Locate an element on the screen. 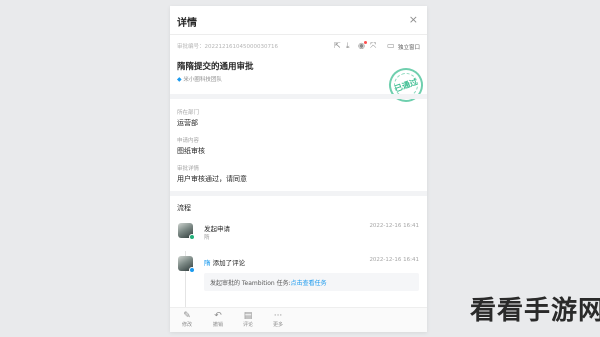 The width and height of the screenshot is (600, 337). comment-text: 发起审批的 Teambition 任务:点击查看任务 is located at coordinates (268, 282).